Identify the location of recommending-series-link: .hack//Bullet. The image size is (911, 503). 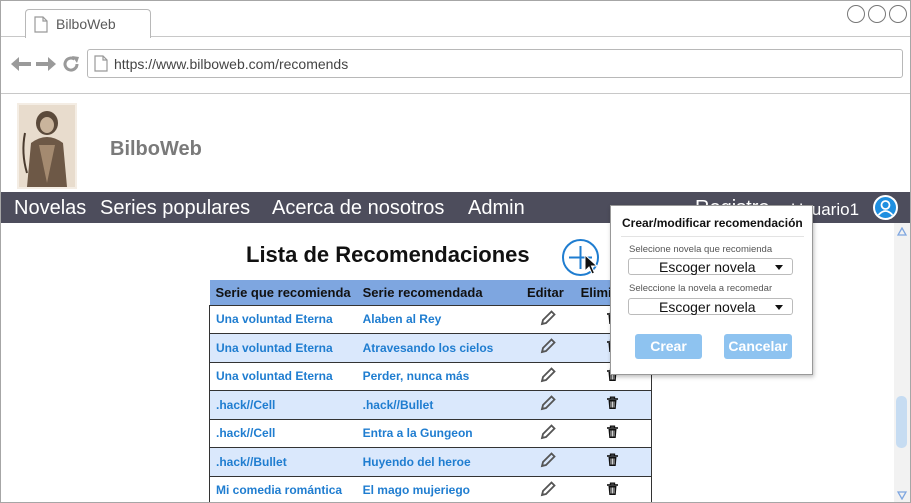
(282, 462).